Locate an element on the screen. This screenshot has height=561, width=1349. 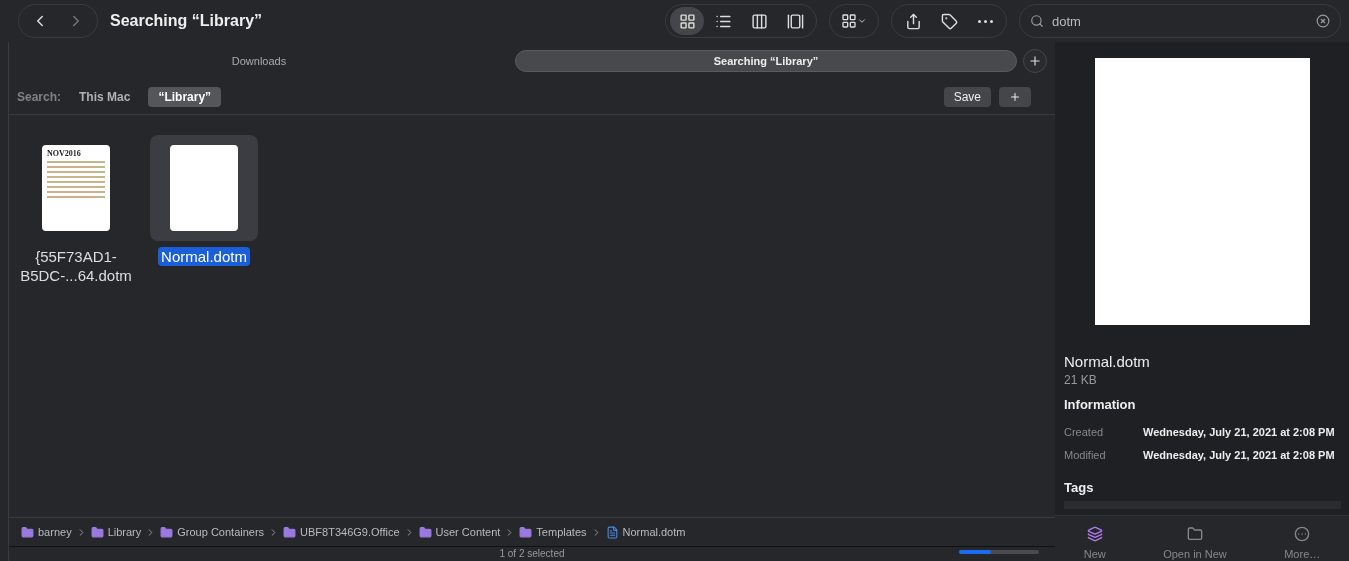
path-label: Normal.dotm is located at coordinates (654, 532).